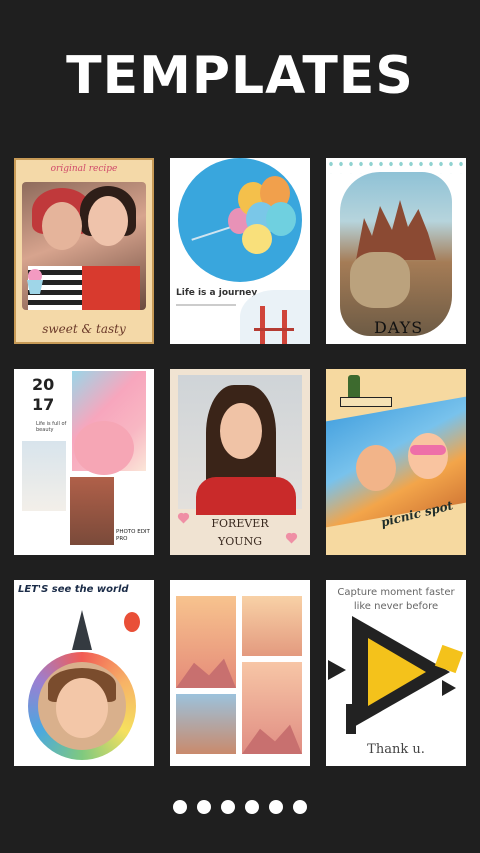 This screenshot has height=853, width=480. I want to click on template-card-days: DAYS, so click(396, 251).